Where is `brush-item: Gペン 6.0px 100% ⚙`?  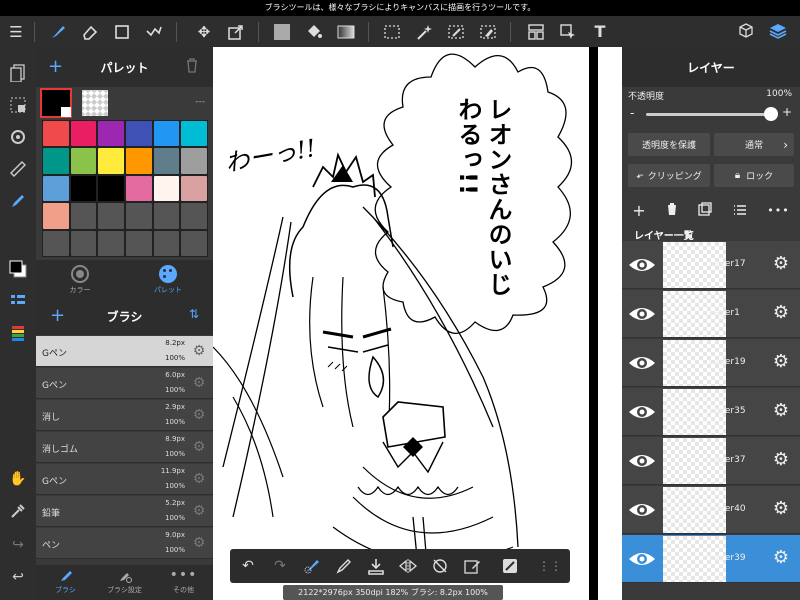 brush-item: Gペン 6.0px 100% ⚙ is located at coordinates (124, 383).